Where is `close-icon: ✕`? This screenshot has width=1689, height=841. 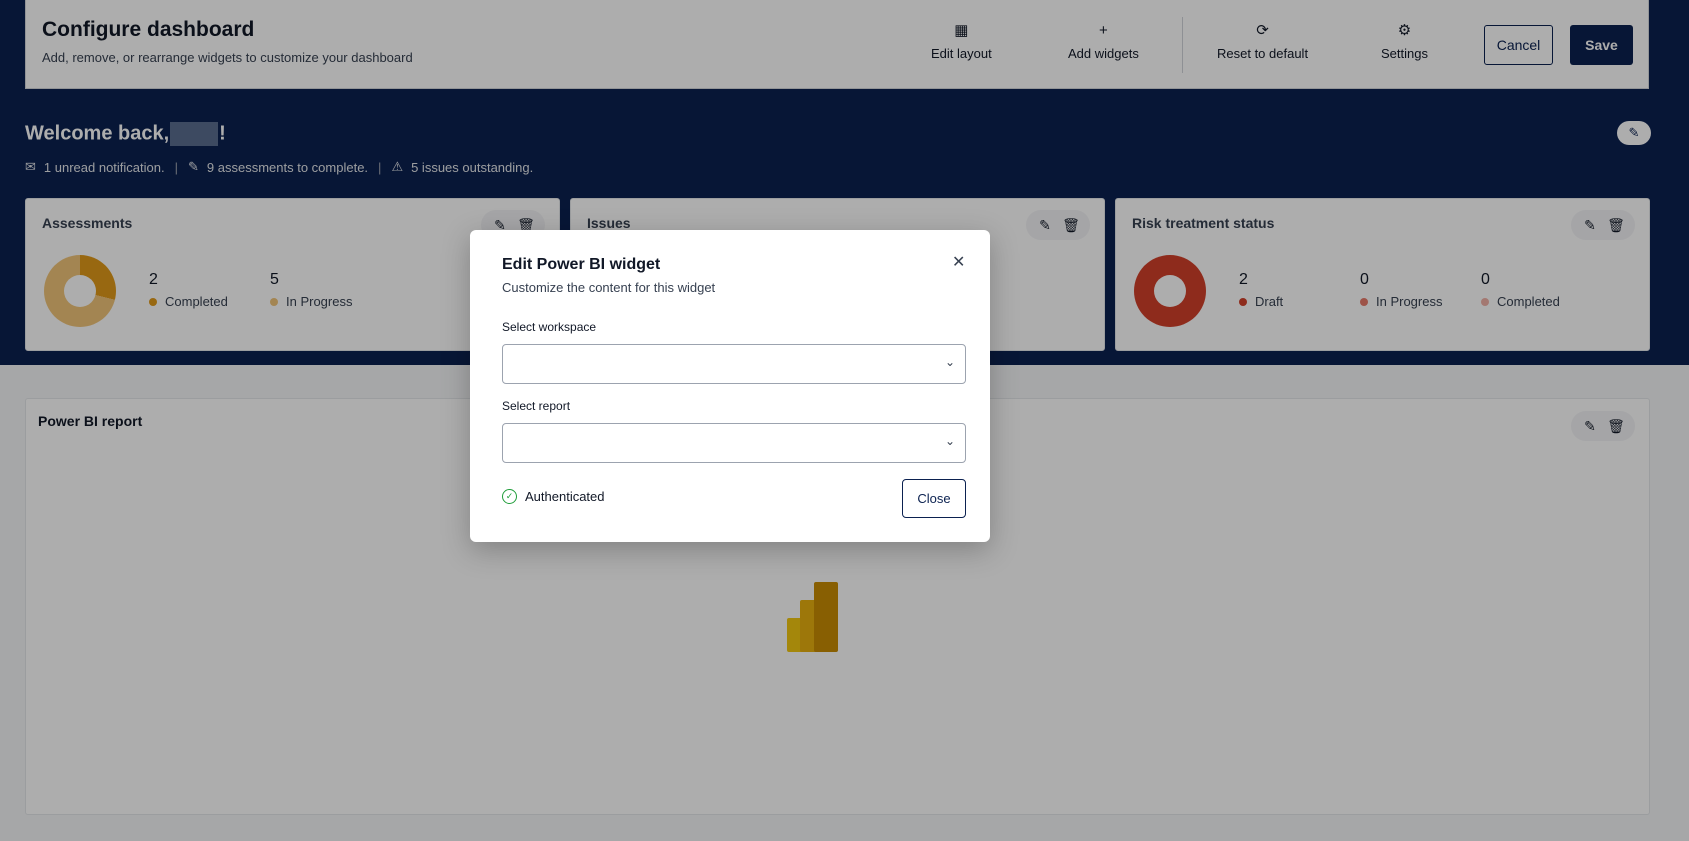
close-icon: ✕ is located at coordinates (958, 262).